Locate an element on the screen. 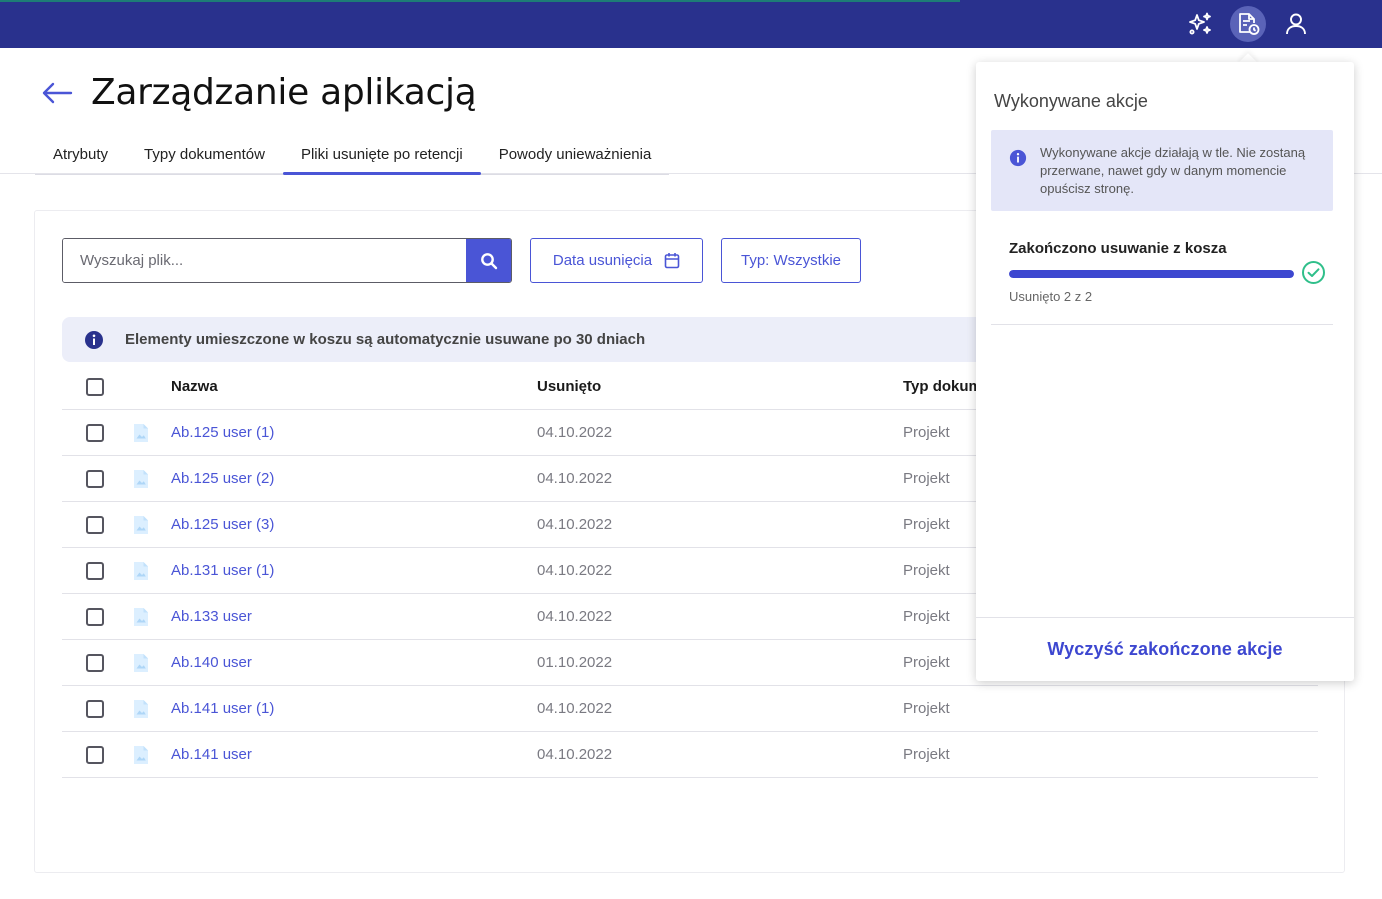  table-row: Ab.141 user (1) 04.10.2022 Projekt is located at coordinates (690, 709).